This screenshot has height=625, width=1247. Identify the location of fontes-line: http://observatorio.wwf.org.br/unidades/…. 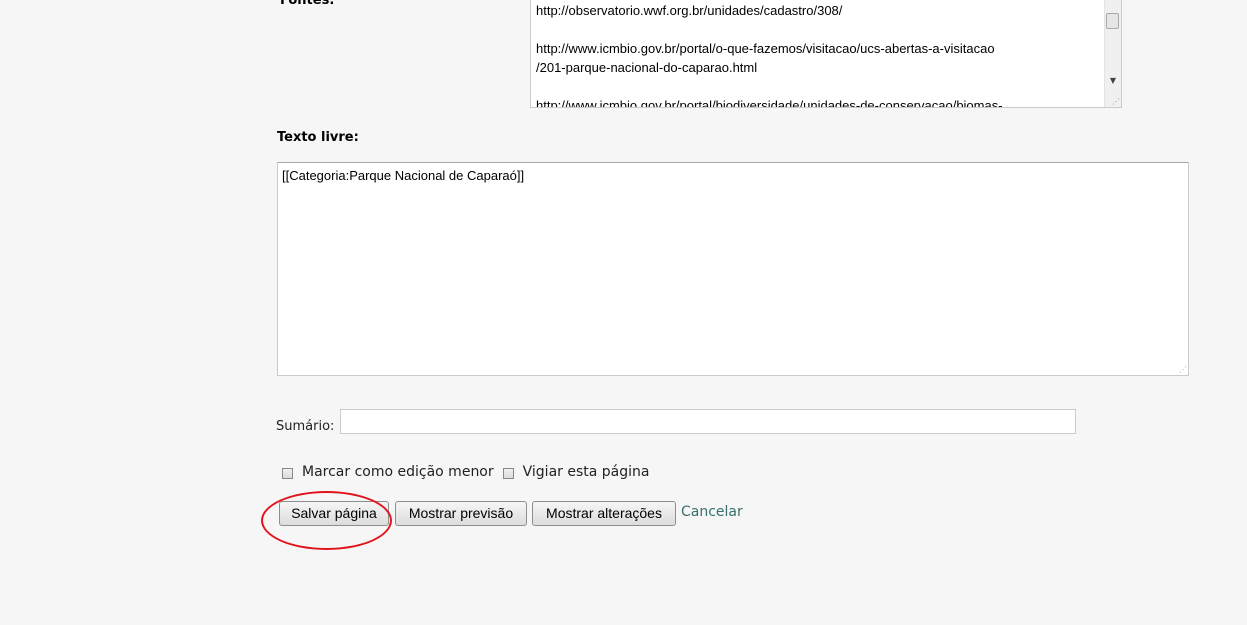
(689, 10).